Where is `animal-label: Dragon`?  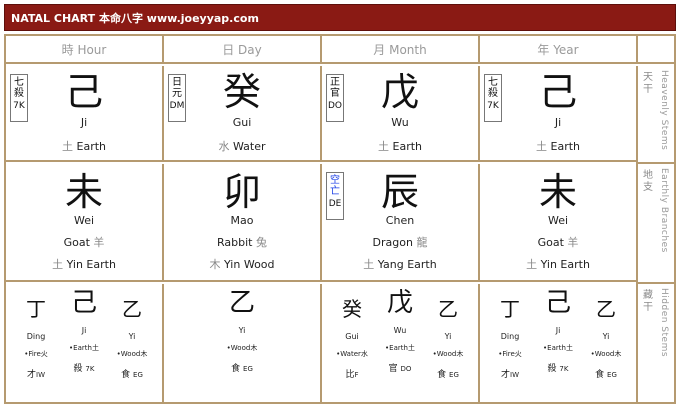
animal-label: Dragon is located at coordinates (392, 242).